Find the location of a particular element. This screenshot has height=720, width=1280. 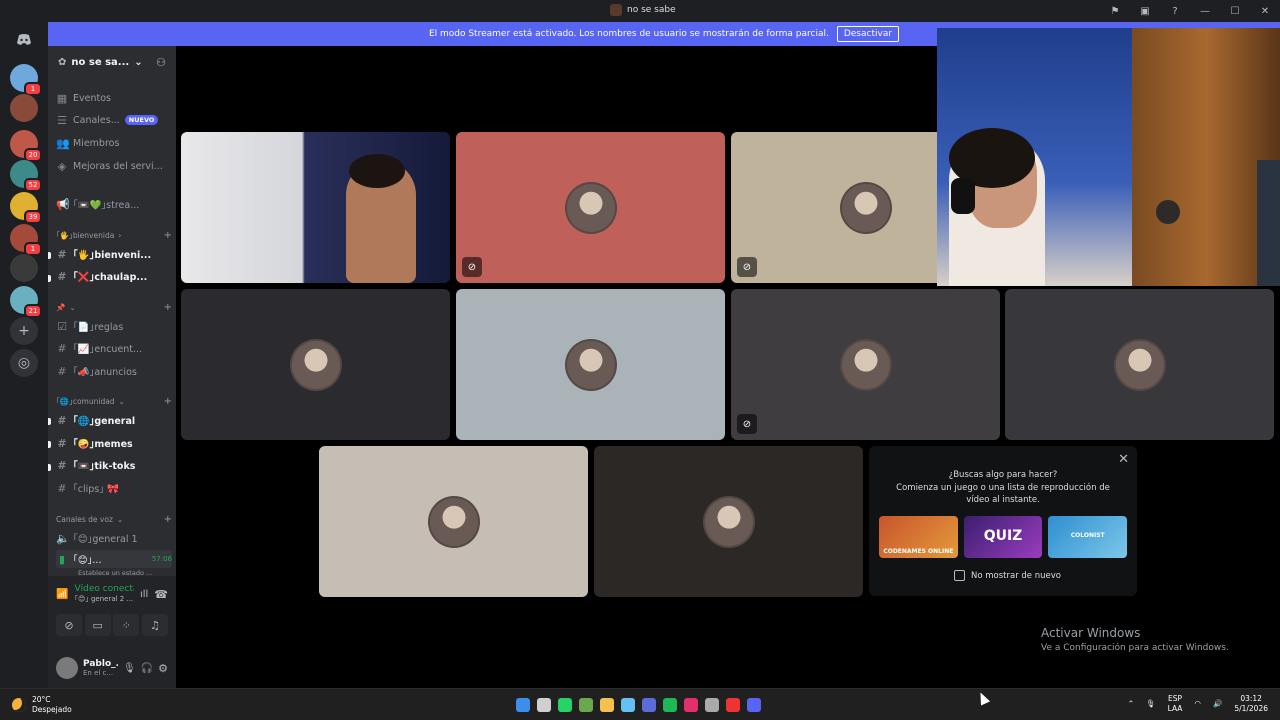

checkbox is located at coordinates (959, 575).